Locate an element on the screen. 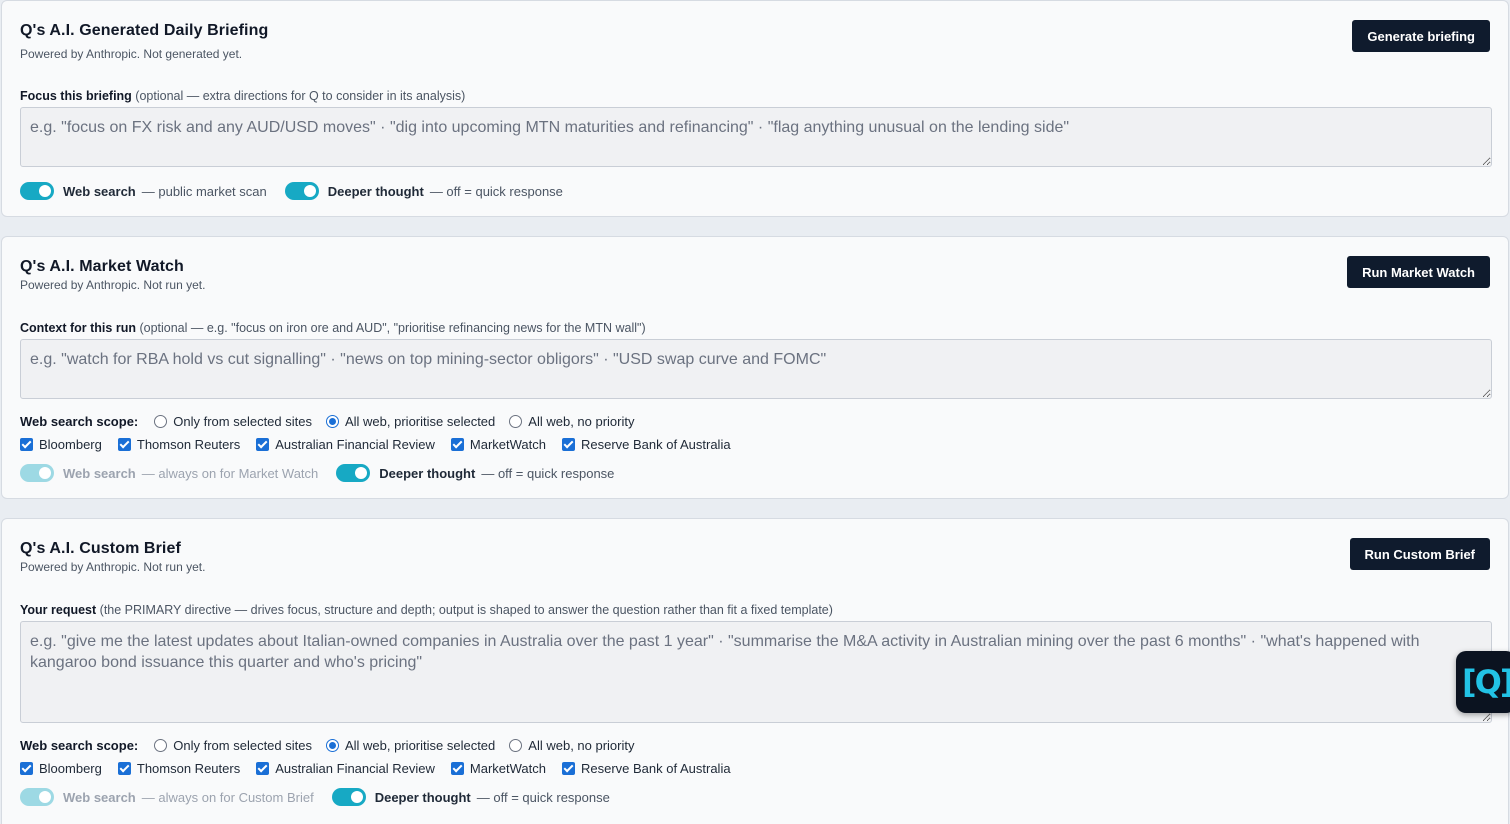  q-assistant-badge: [Q] is located at coordinates (1483, 682).